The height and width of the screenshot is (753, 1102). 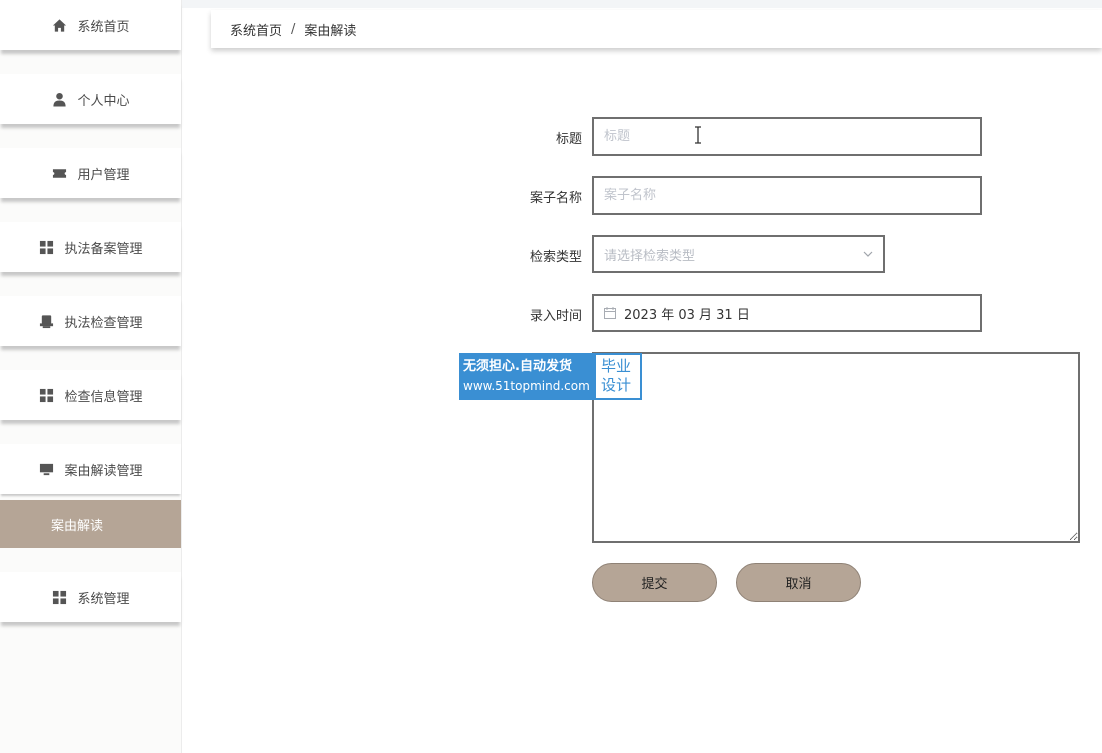 I want to click on sidebar-item-label: 执法备案管理, so click(x=103, y=249).